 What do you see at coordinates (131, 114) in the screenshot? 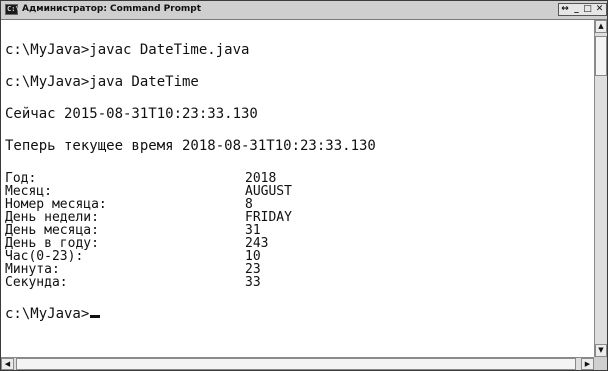
I see `console-line-now: Сейчас 2015-08-31T10:23:33.130` at bounding box center [131, 114].